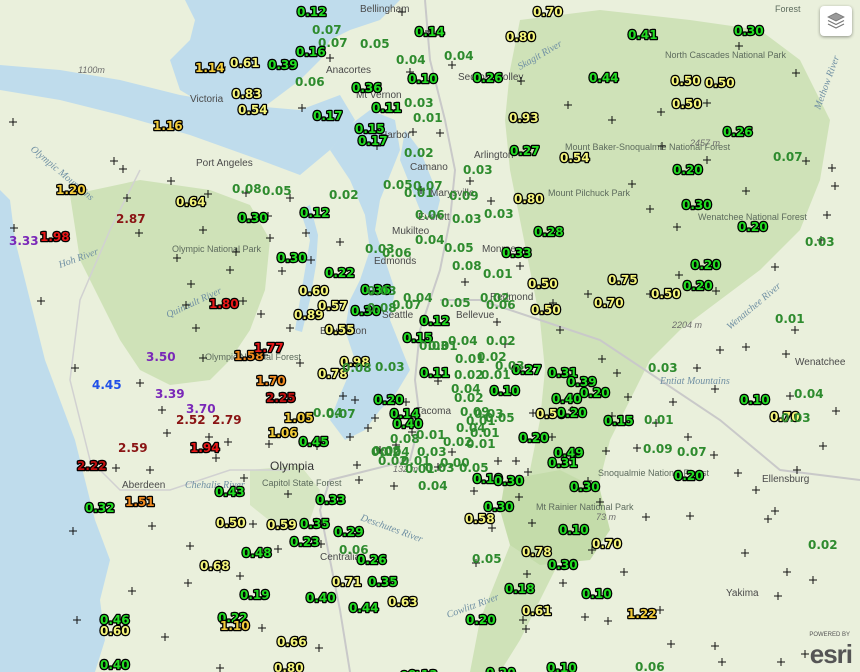  Describe the element at coordinates (281, 398) in the screenshot. I see `precip-value-label: 2.25` at that location.